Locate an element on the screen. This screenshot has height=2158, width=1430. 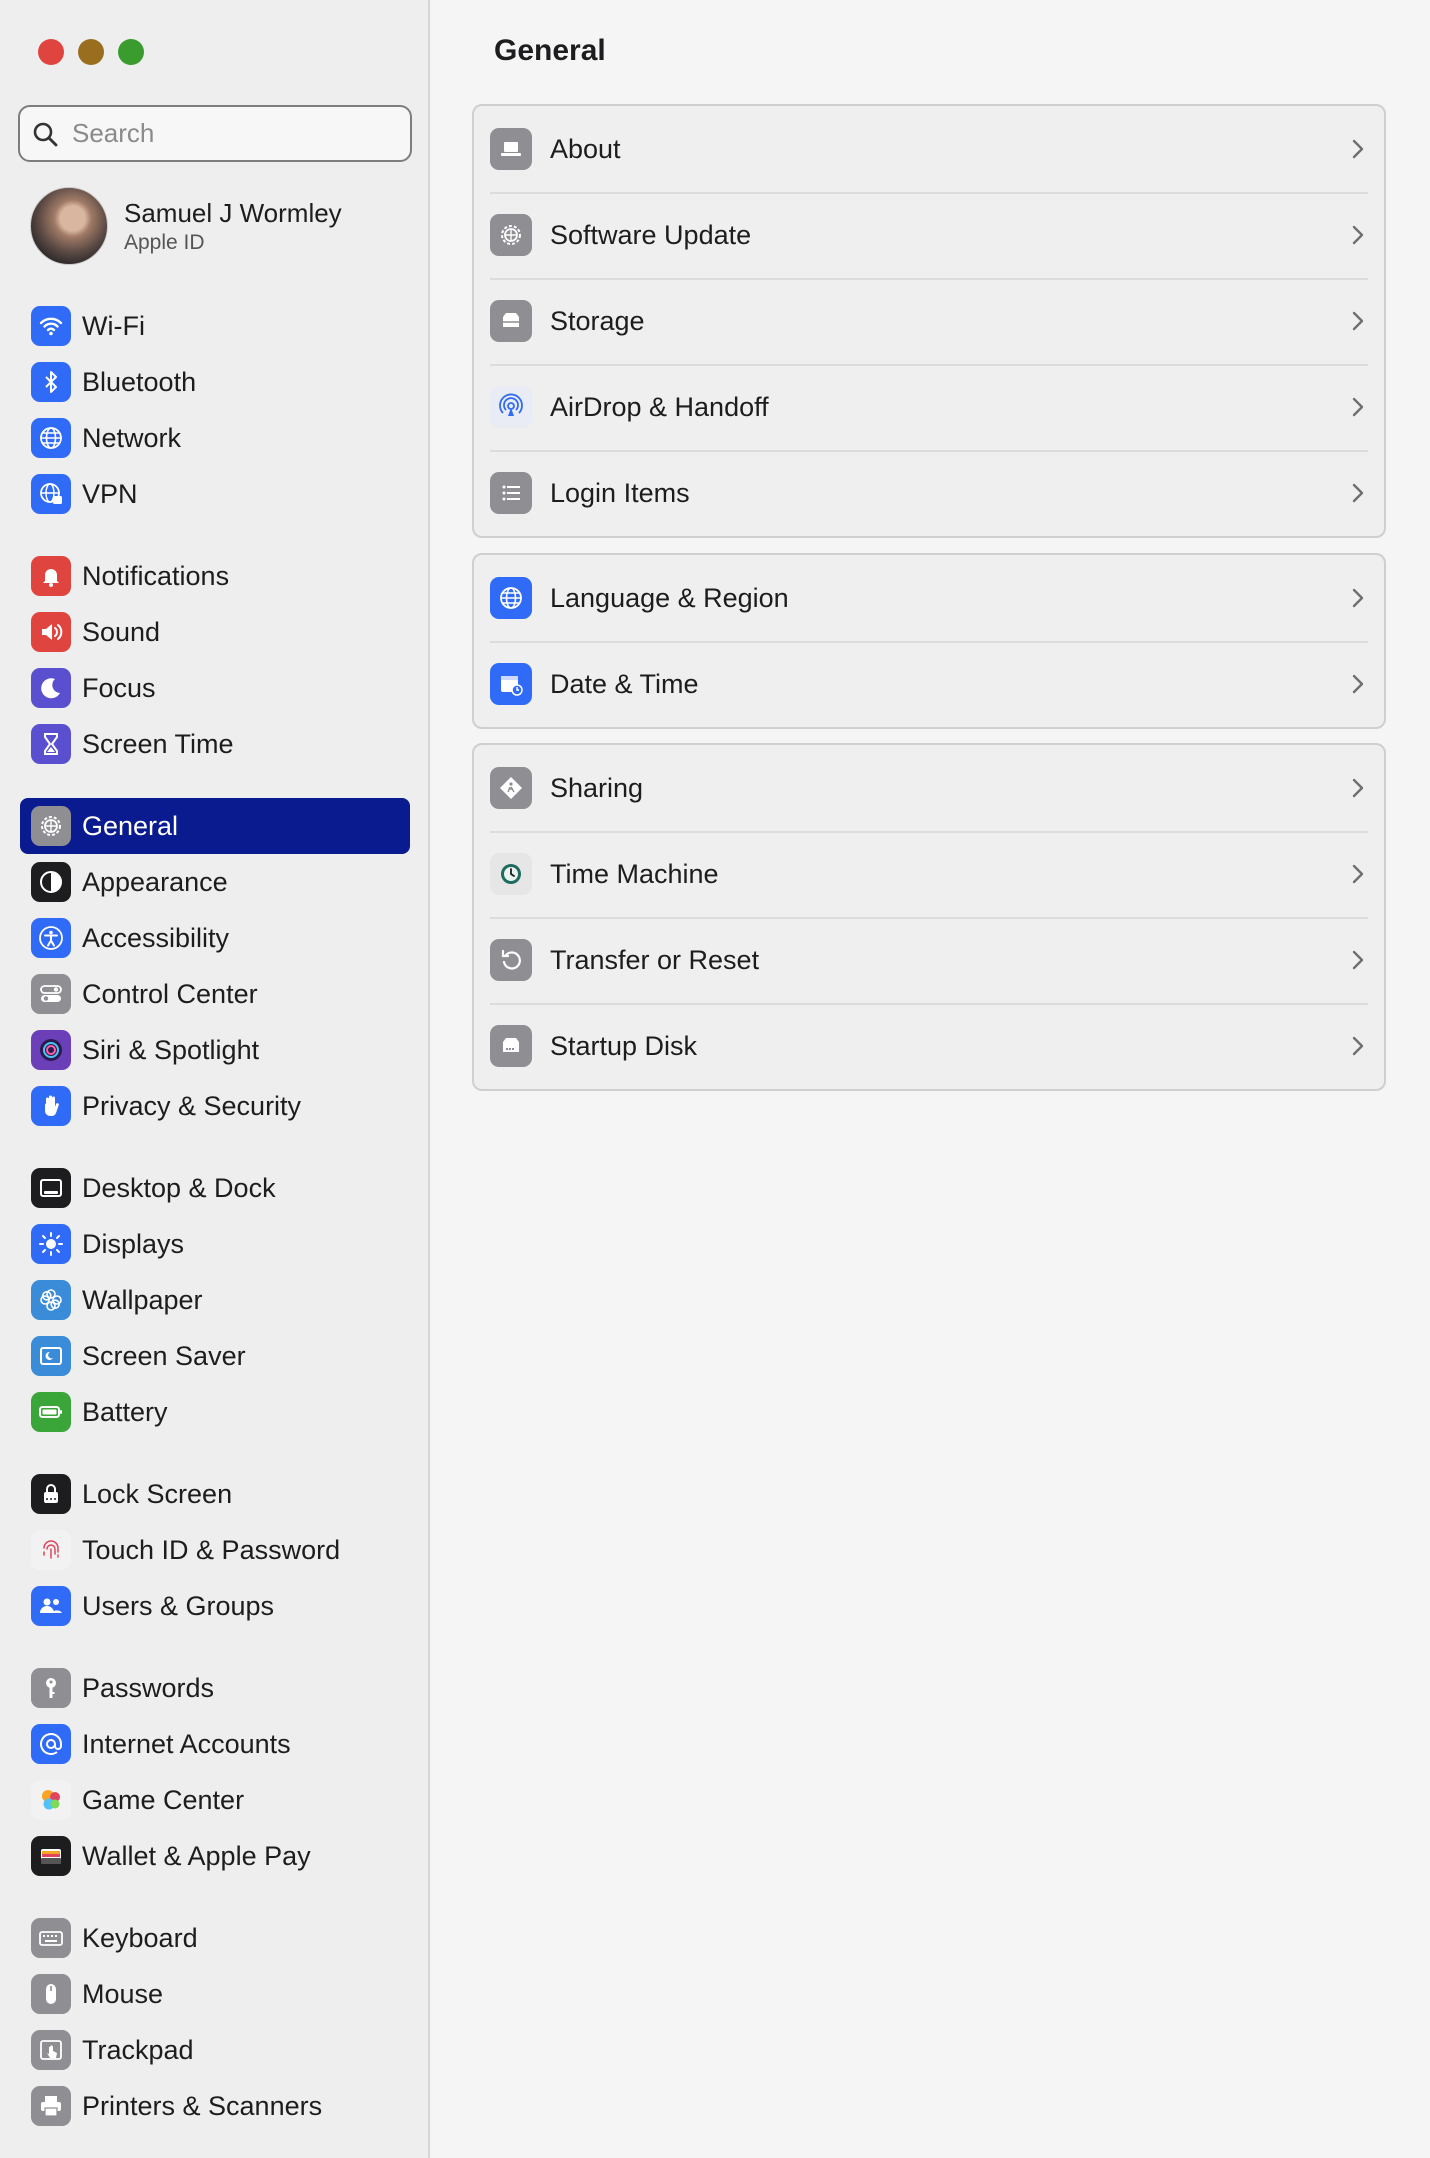
laptop-icon is located at coordinates (511, 149).